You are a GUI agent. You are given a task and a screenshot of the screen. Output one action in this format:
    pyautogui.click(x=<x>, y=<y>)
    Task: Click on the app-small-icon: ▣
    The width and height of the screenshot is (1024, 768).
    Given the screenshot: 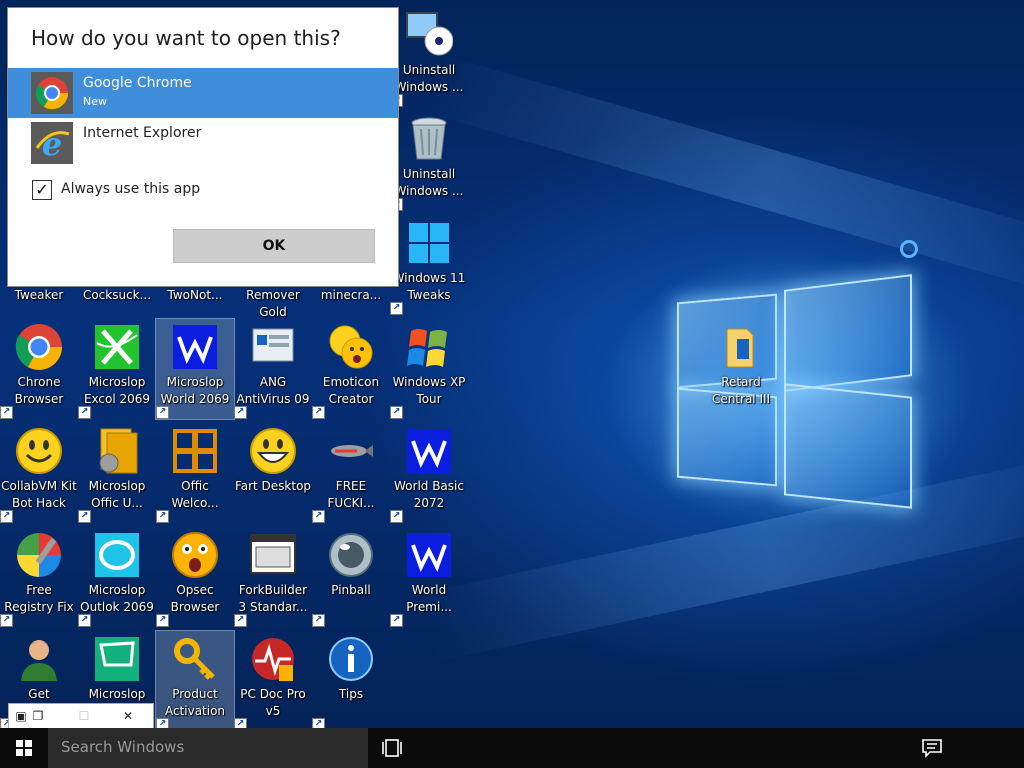 What is the action you would take?
    pyautogui.click(x=21, y=716)
    